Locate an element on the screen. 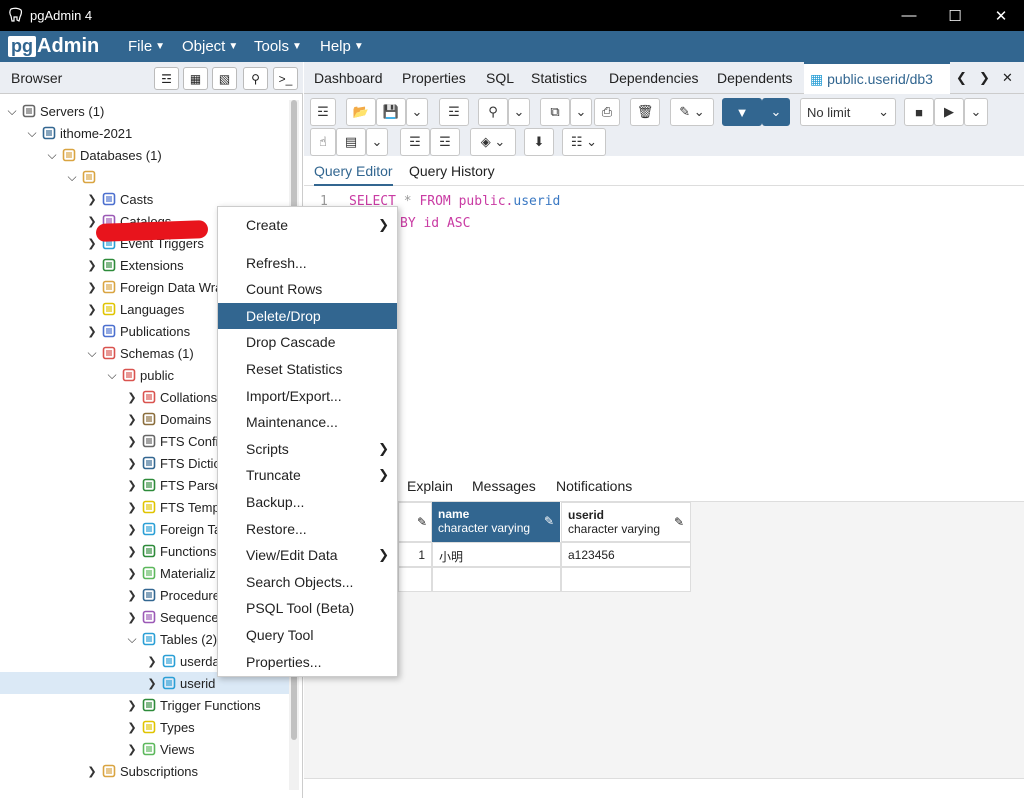  tree-node: ❯ FTS Temp is located at coordinates (172, 507).